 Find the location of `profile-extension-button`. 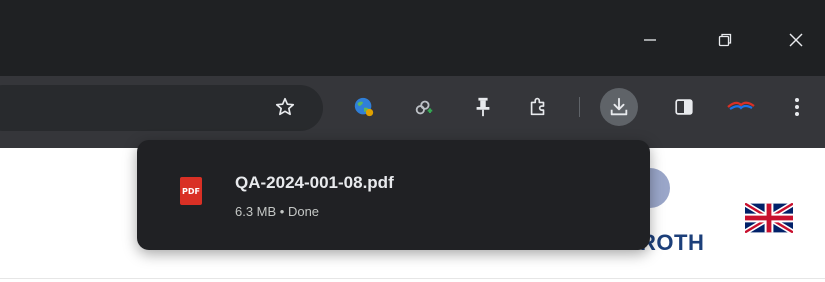

profile-extension-button is located at coordinates (741, 107).